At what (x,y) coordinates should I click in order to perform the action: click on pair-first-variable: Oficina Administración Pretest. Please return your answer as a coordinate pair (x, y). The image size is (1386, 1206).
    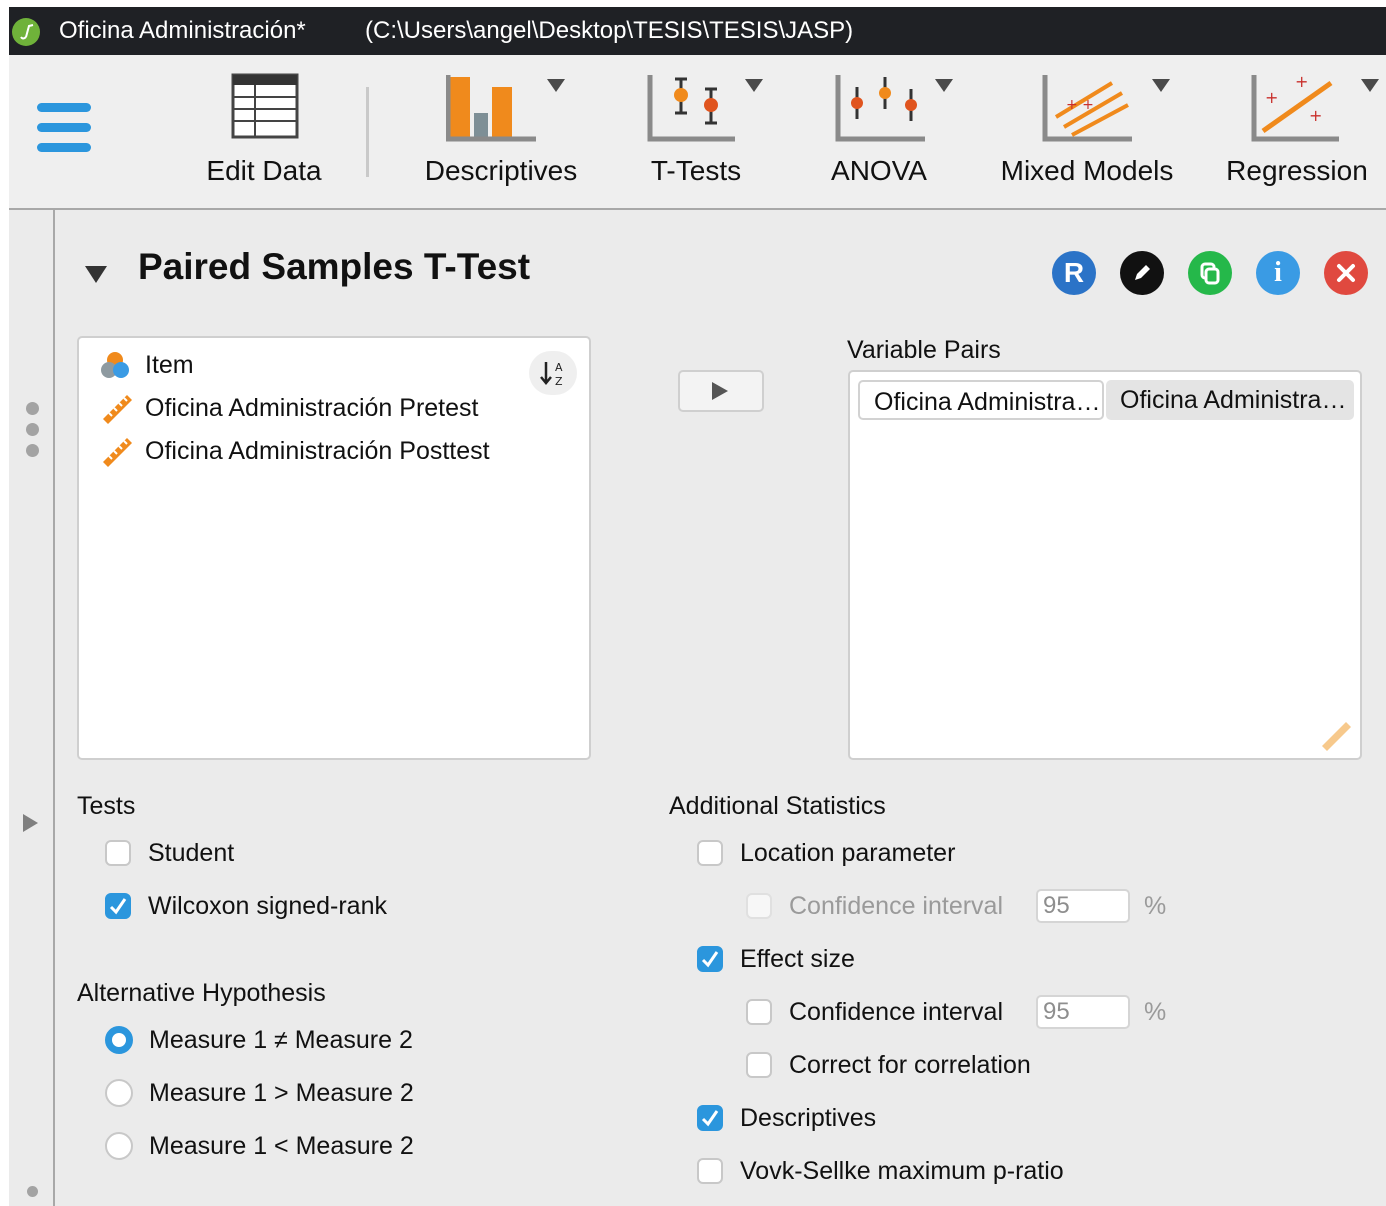
    Looking at the image, I should click on (981, 400).